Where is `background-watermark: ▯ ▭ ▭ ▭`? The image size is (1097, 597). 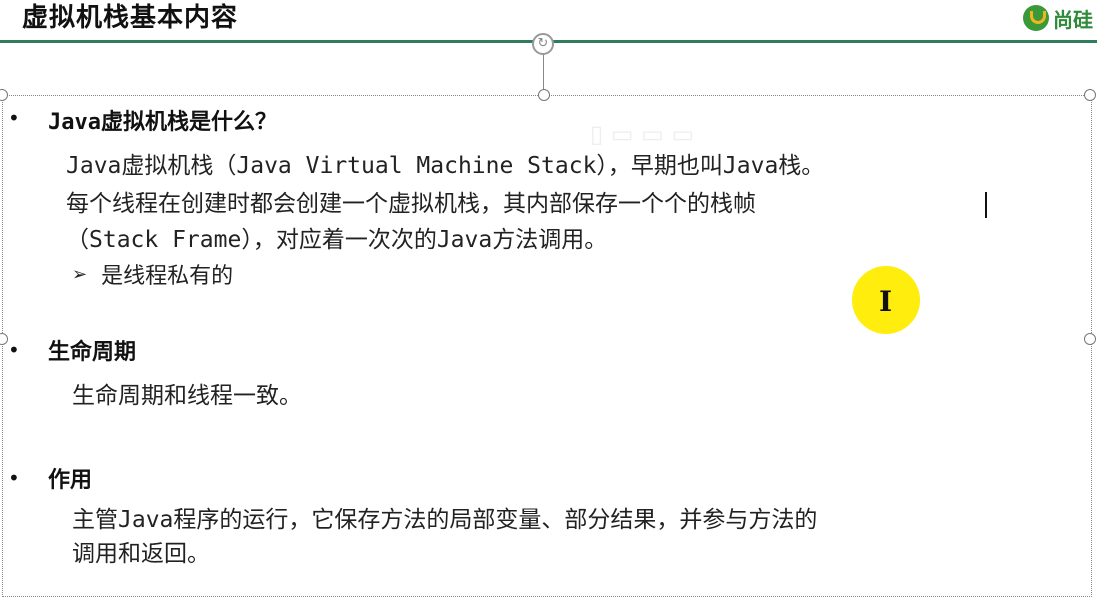
background-watermark: ▯ ▭ ▭ ▭ is located at coordinates (642, 134).